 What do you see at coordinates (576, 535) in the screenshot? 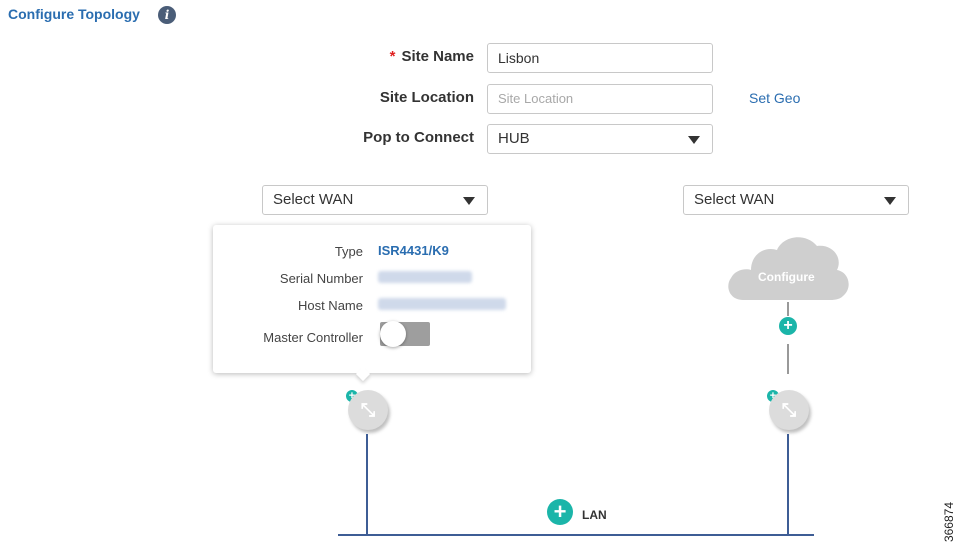
I see `lan-bus-line` at bounding box center [576, 535].